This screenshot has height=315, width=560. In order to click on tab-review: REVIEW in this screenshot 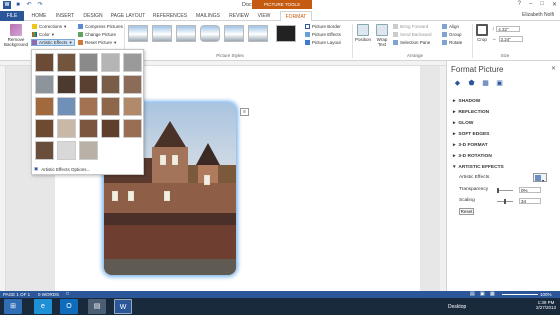, I will do `click(239, 16)`.